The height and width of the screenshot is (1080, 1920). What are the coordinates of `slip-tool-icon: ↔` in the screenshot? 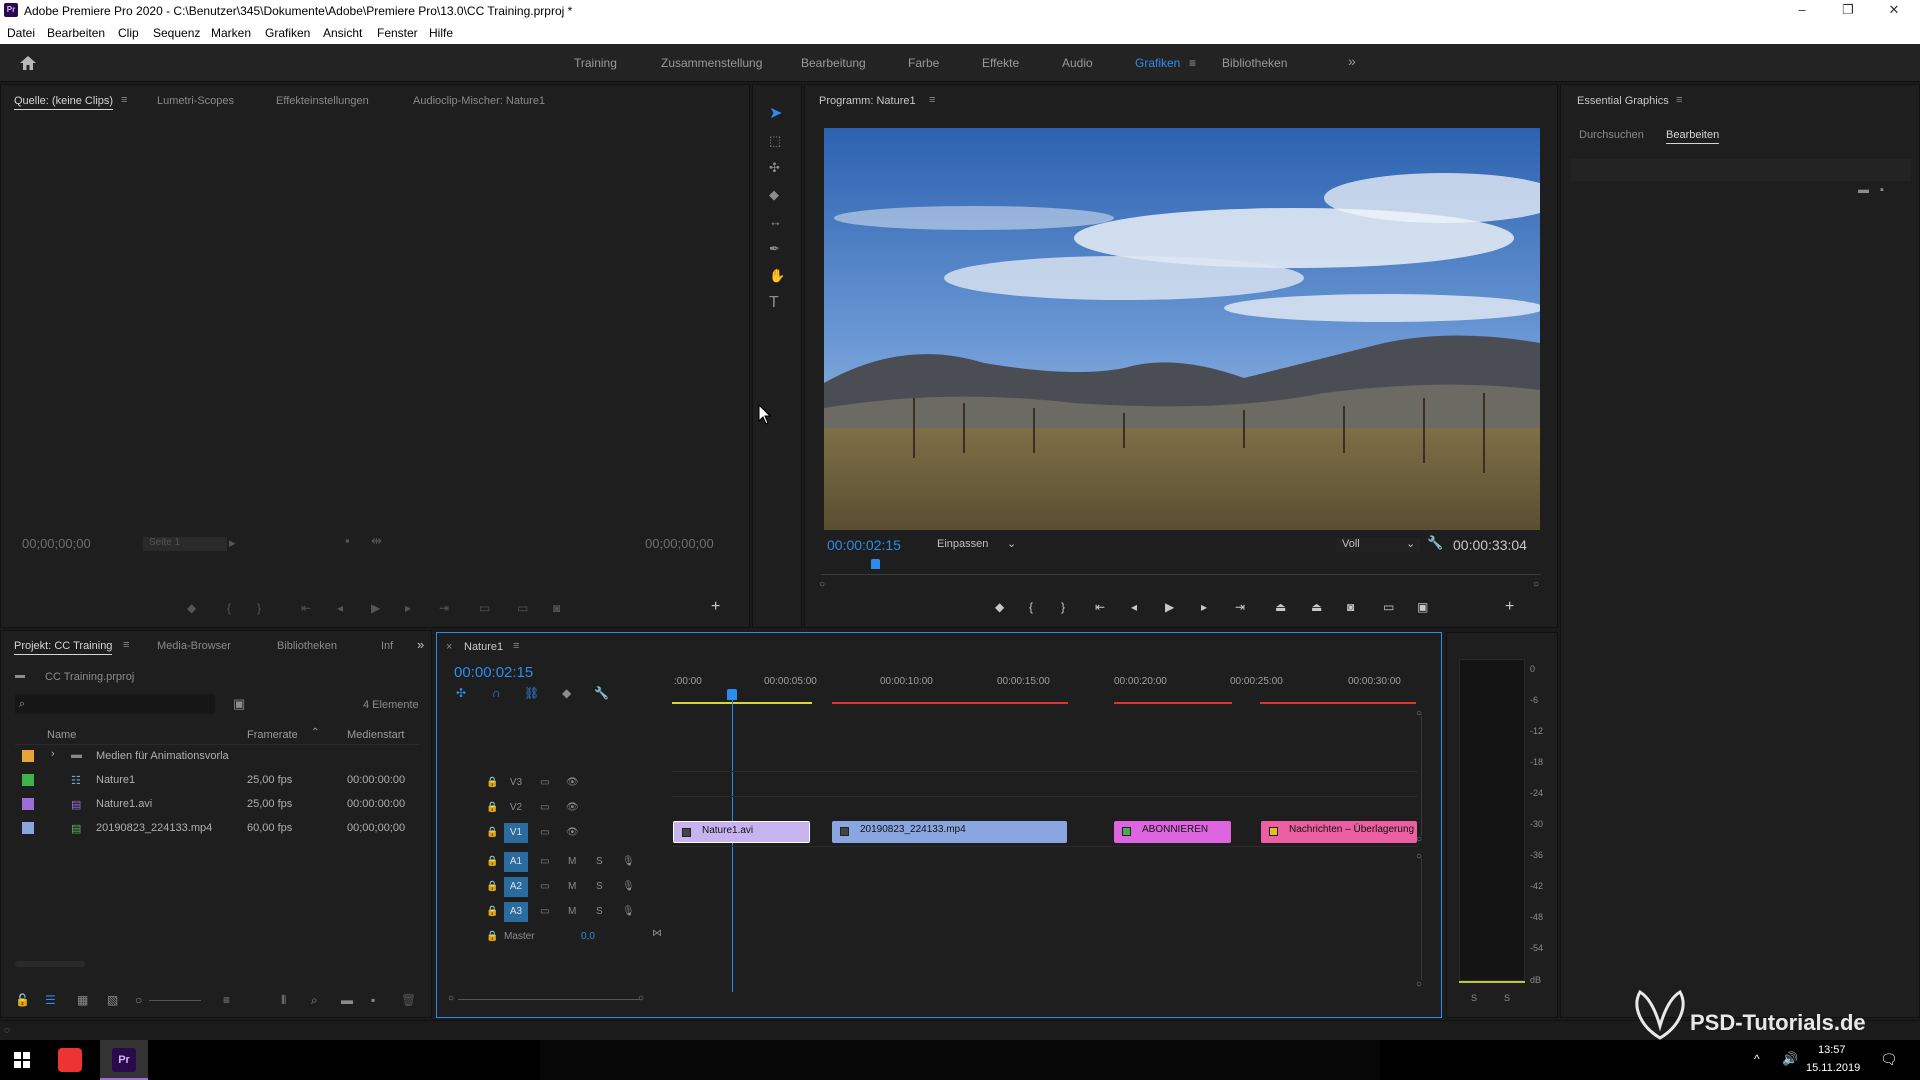 It's located at (775, 222).